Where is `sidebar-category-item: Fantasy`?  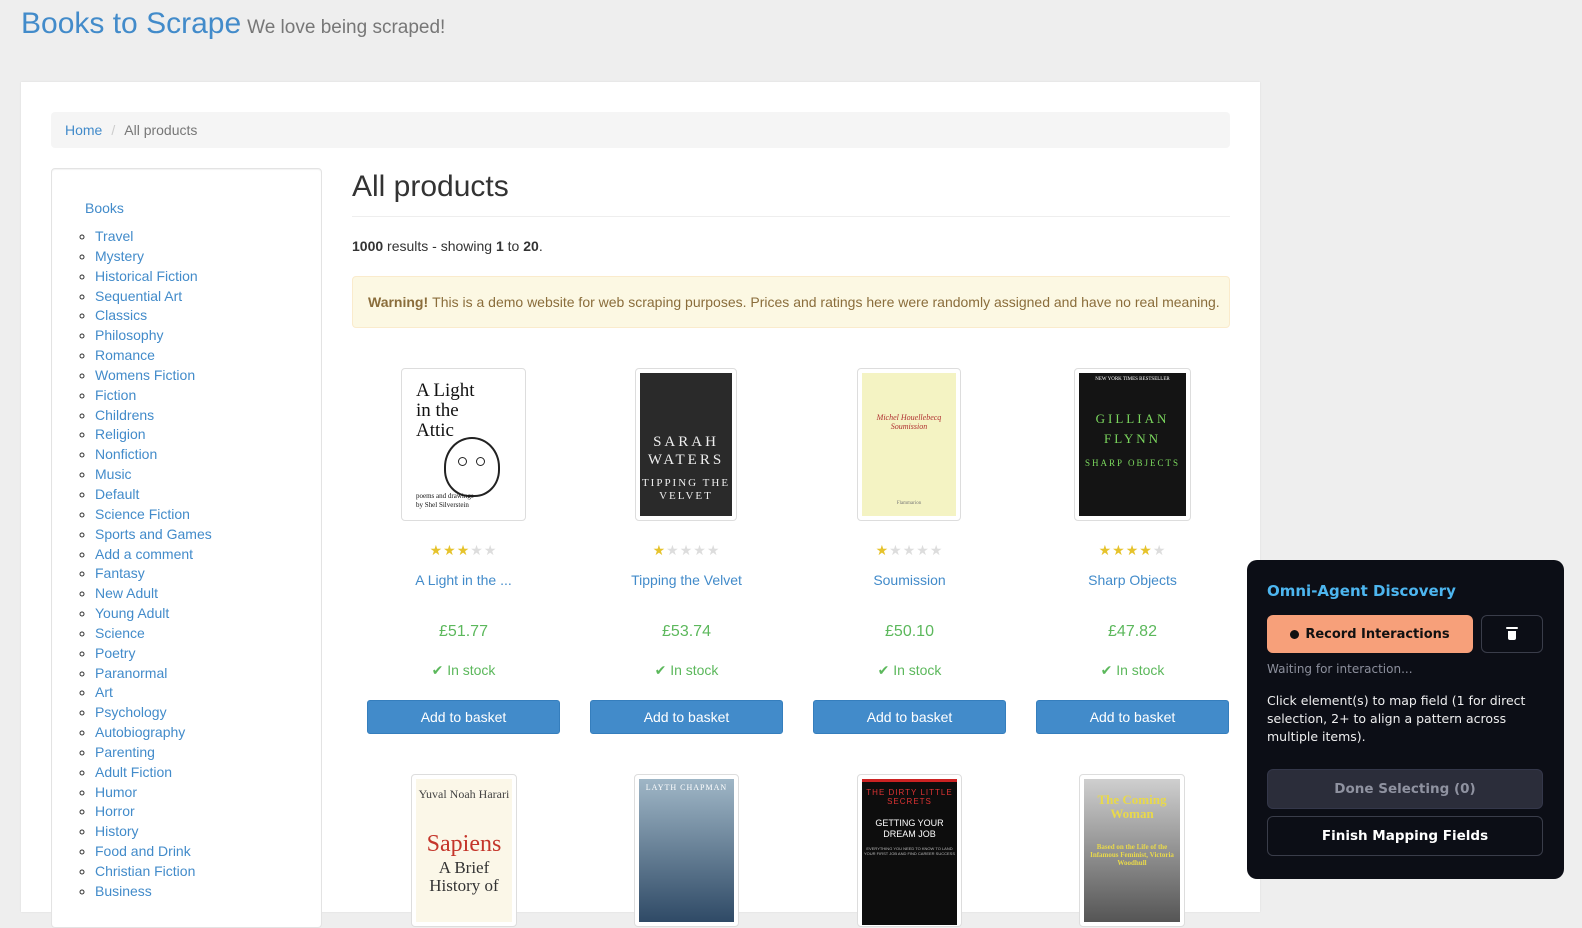 sidebar-category-item: Fantasy is located at coordinates (153, 574).